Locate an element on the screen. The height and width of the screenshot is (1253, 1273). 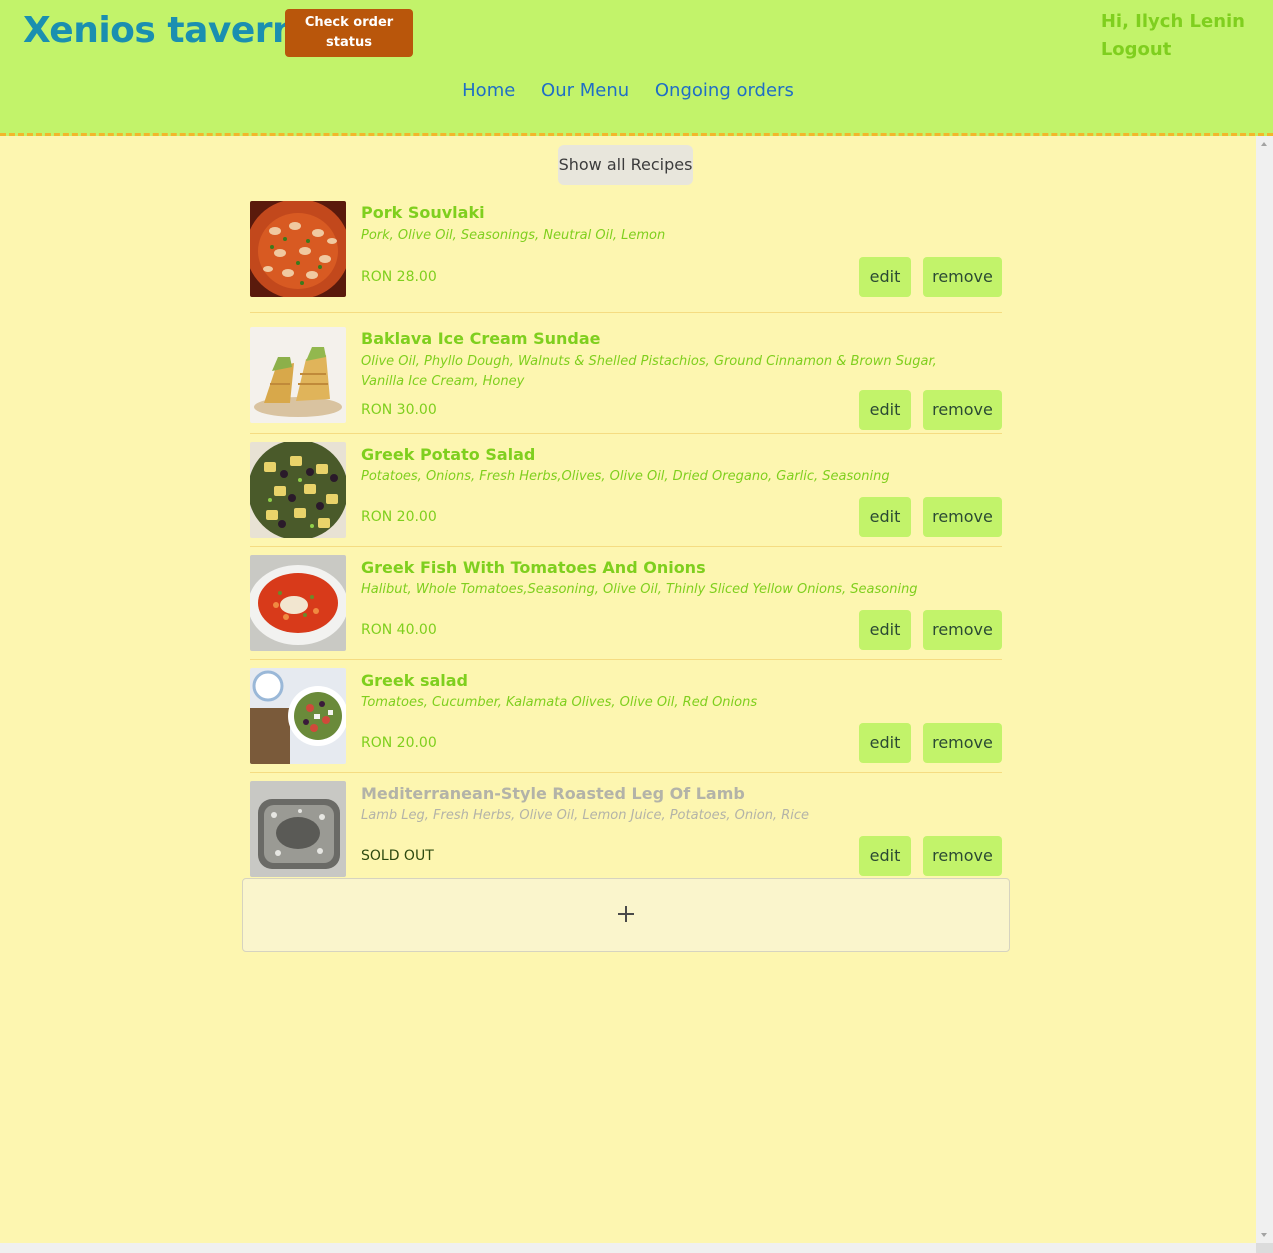
scrollbar-corner is located at coordinates (1264, 1248).